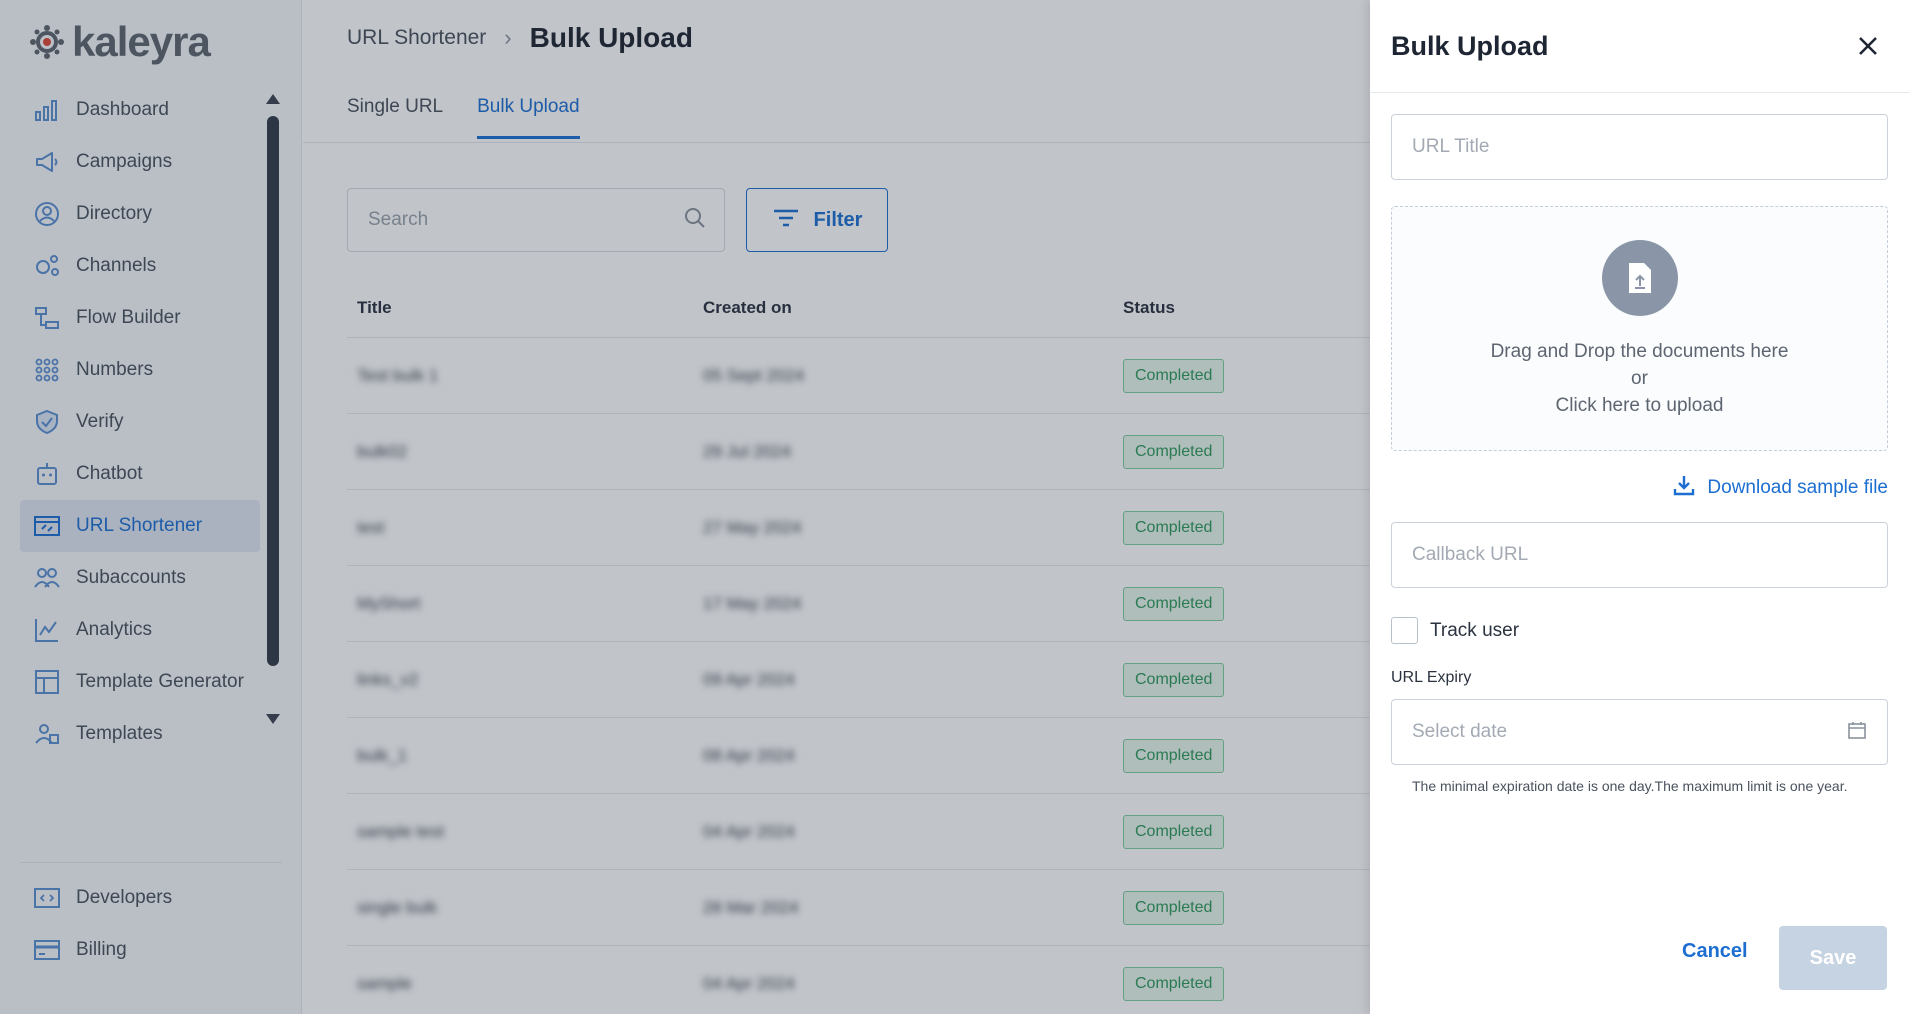  What do you see at coordinates (1857, 732) in the screenshot?
I see `calendar-icon` at bounding box center [1857, 732].